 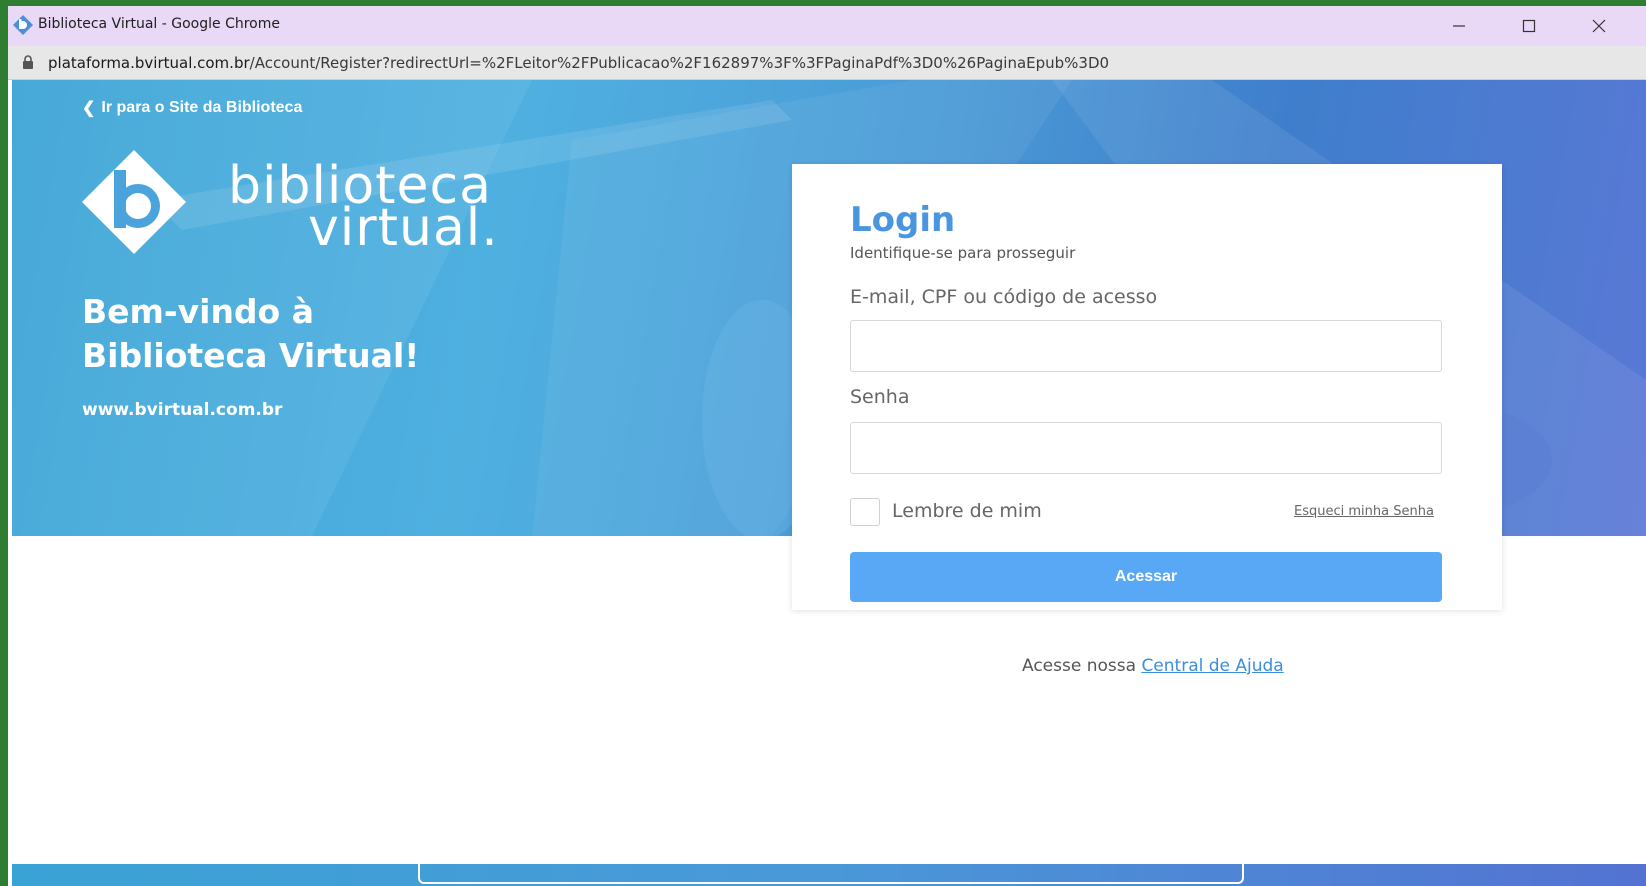 What do you see at coordinates (250, 334) in the screenshot?
I see `welcome-heading: Bem-vindo à Biblioteca Virtual!` at bounding box center [250, 334].